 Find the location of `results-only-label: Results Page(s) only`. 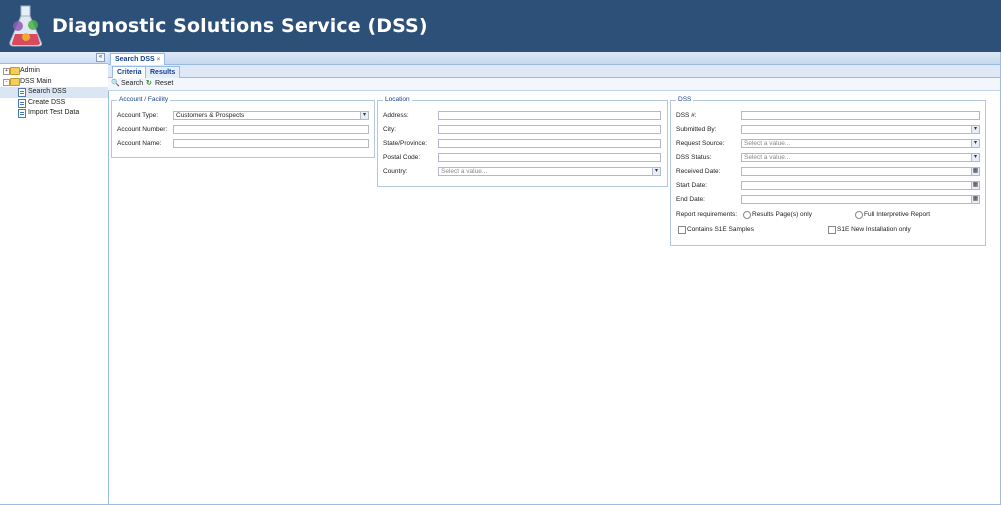

results-only-label: Results Page(s) only is located at coordinates (782, 214).